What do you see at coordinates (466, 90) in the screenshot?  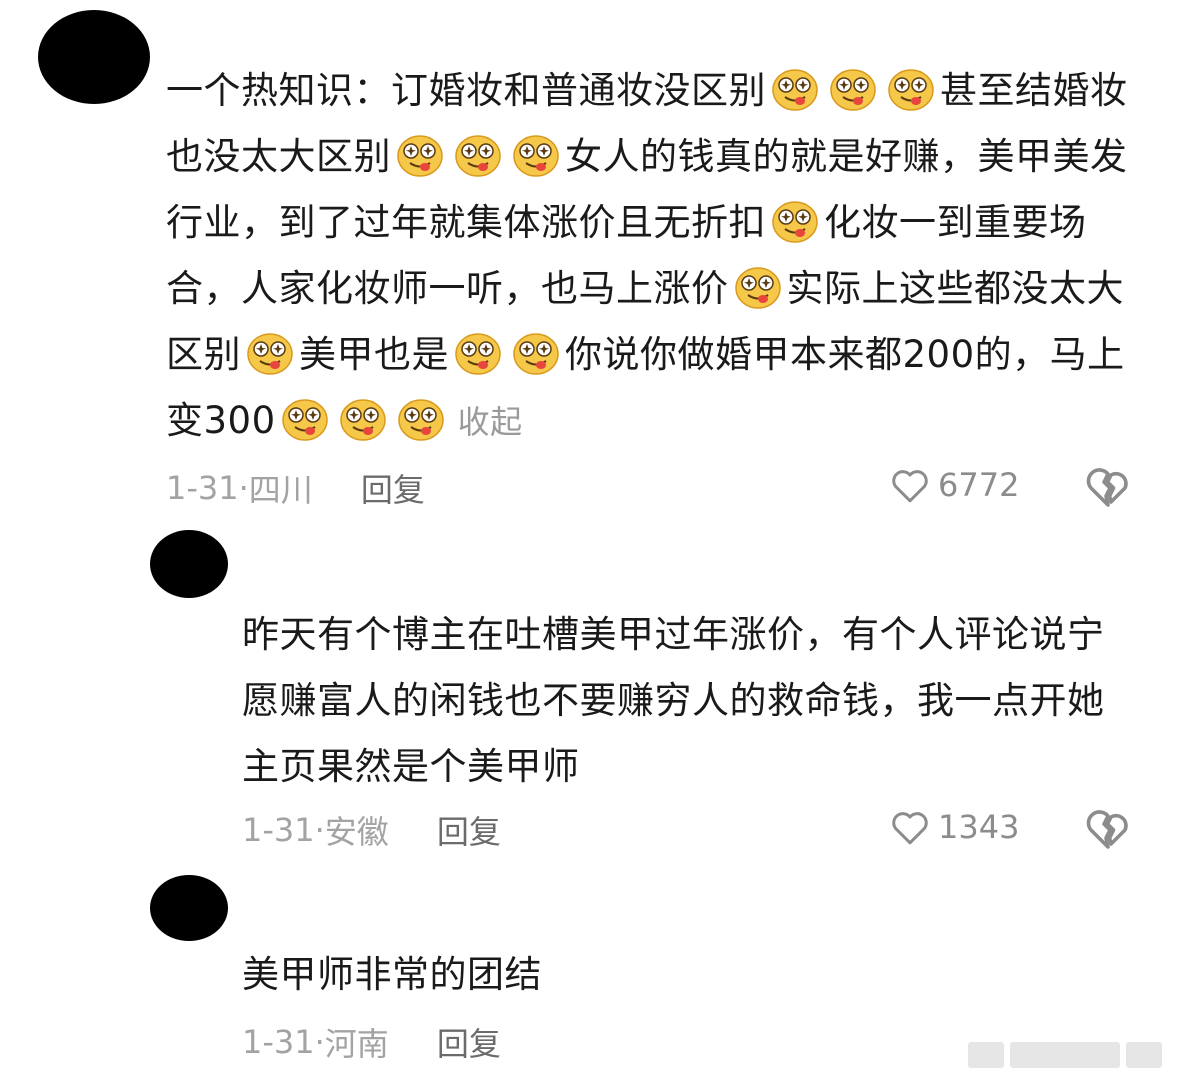 I see `comment-text-segment: 一个热知识：订婚妆和普通妆没区别` at bounding box center [466, 90].